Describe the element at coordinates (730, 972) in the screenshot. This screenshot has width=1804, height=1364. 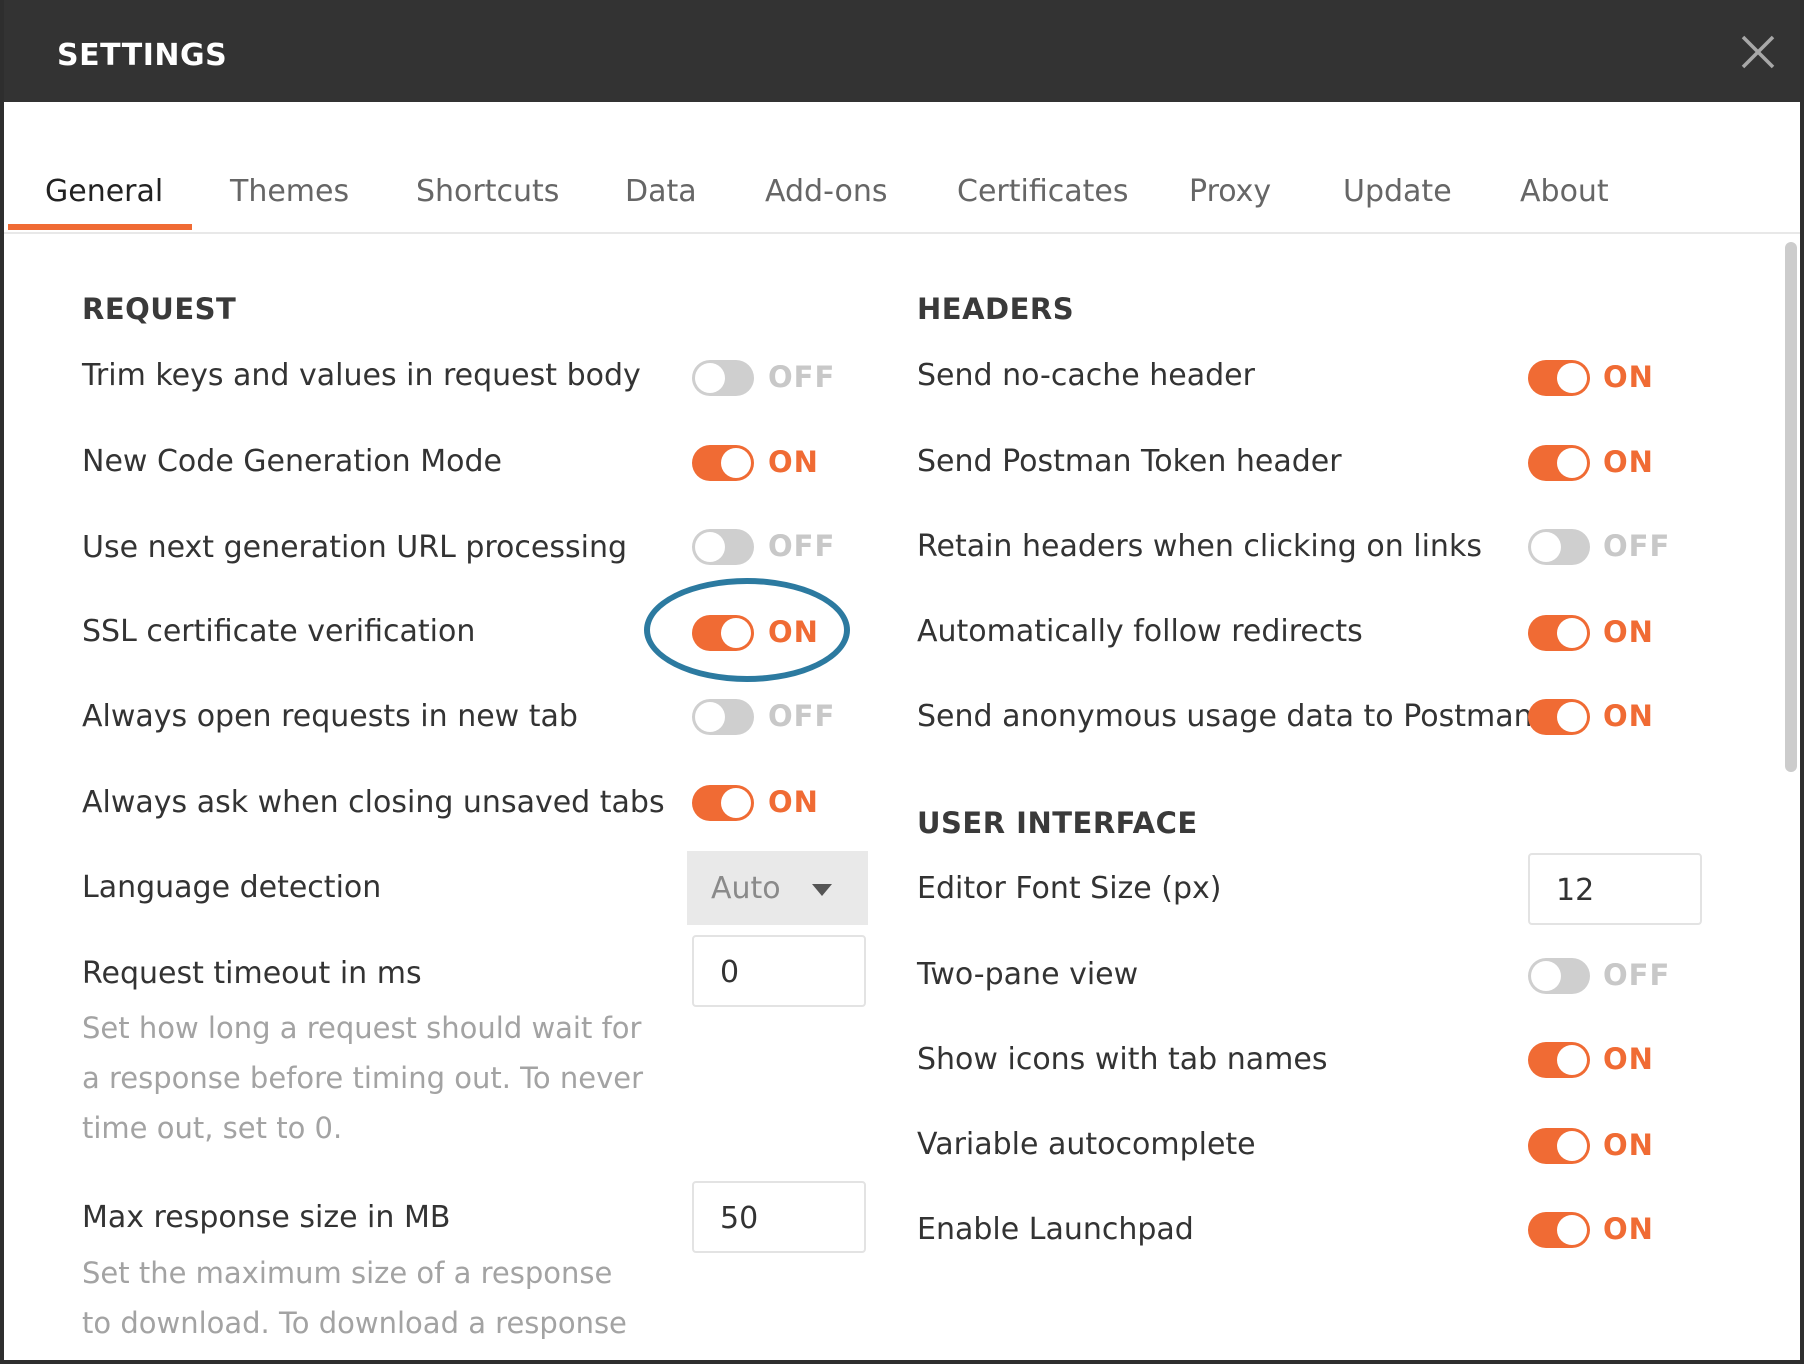
I see `input-value: 0` at that location.